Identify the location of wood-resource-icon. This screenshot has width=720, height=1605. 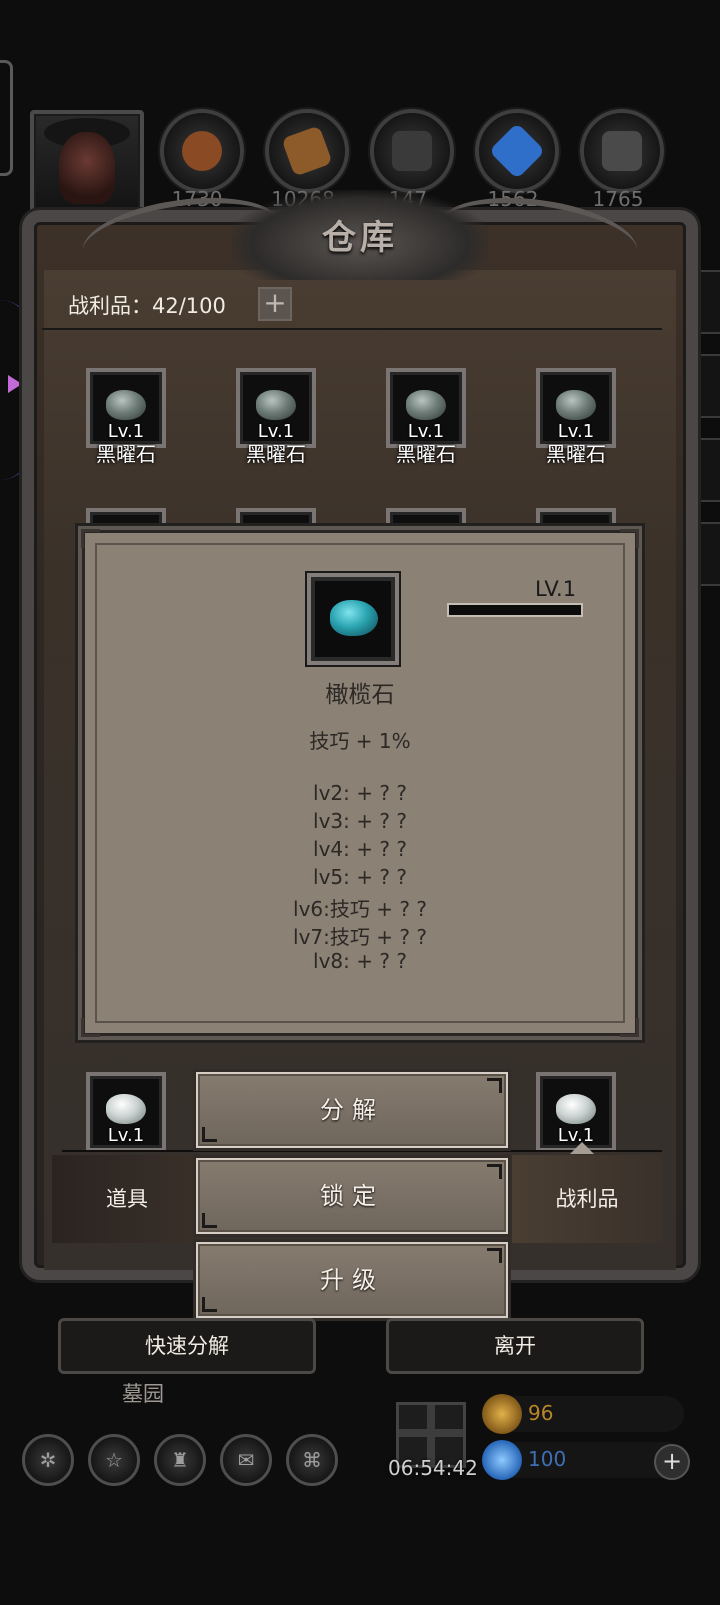
(202, 151).